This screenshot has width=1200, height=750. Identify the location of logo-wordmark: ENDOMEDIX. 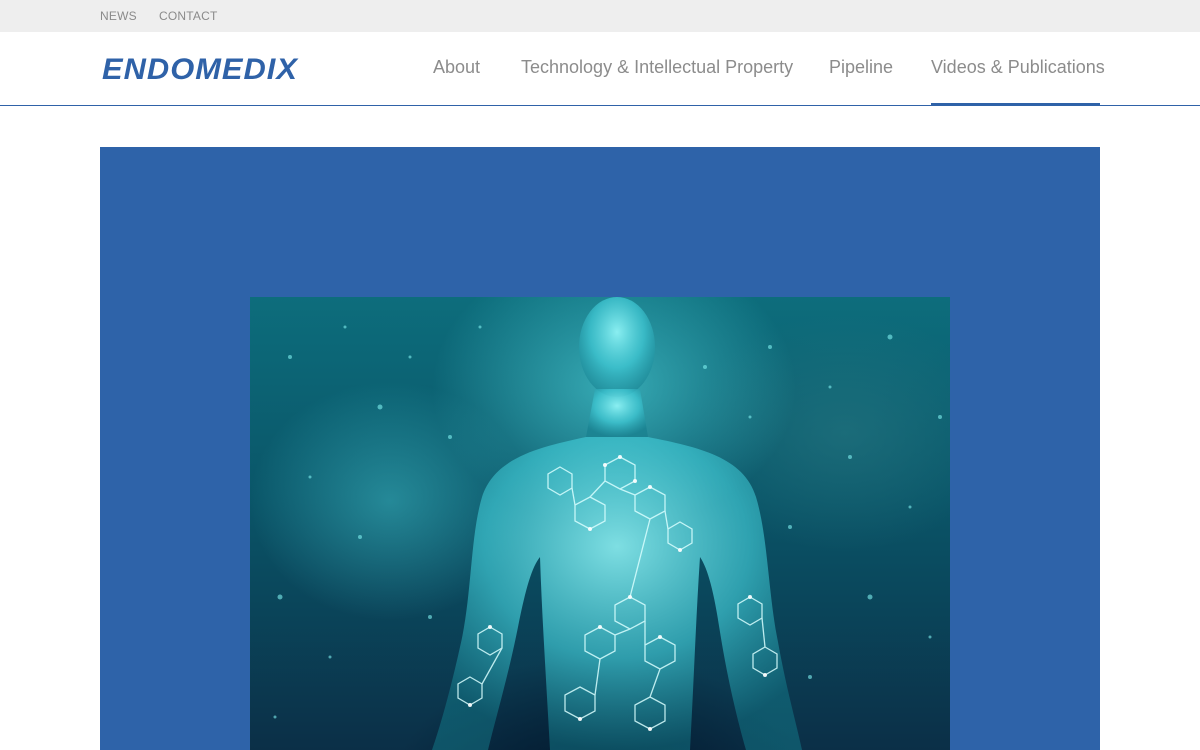
(200, 68).